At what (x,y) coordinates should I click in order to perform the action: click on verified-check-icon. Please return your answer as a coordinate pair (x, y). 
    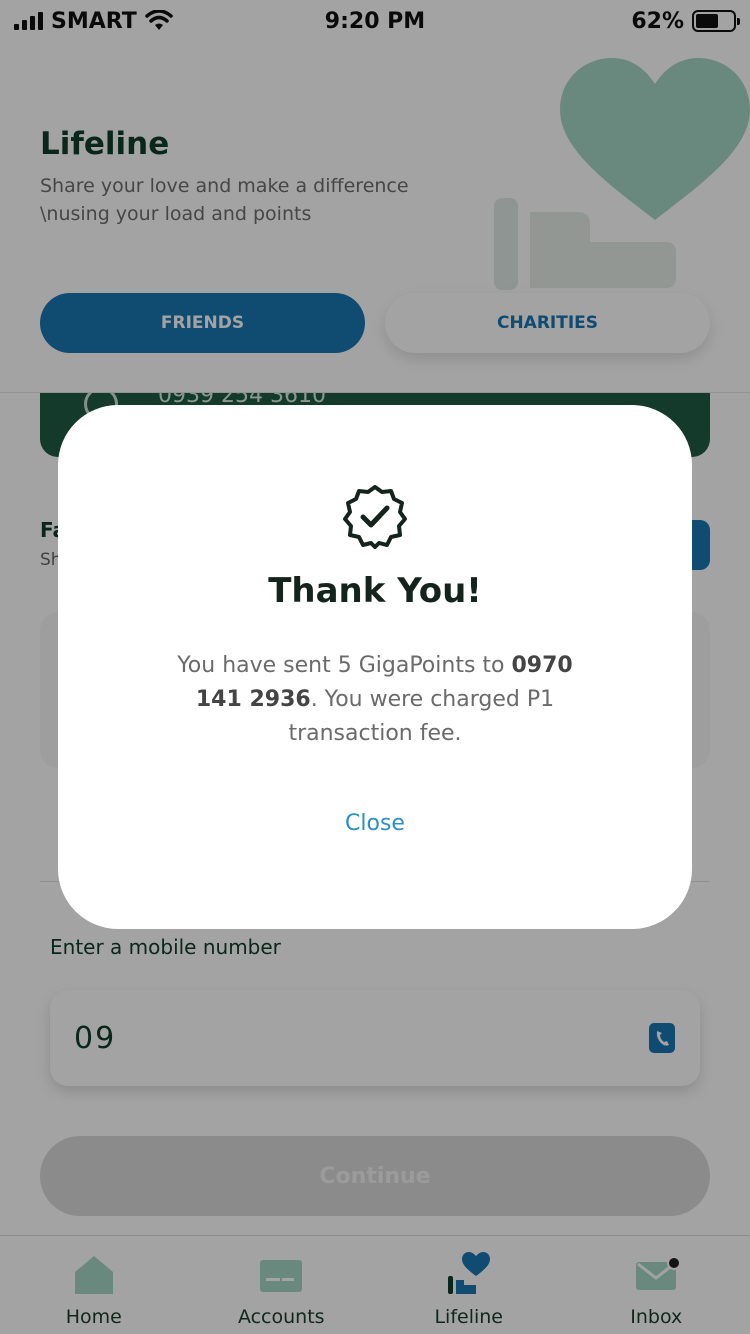
    Looking at the image, I should click on (375, 517).